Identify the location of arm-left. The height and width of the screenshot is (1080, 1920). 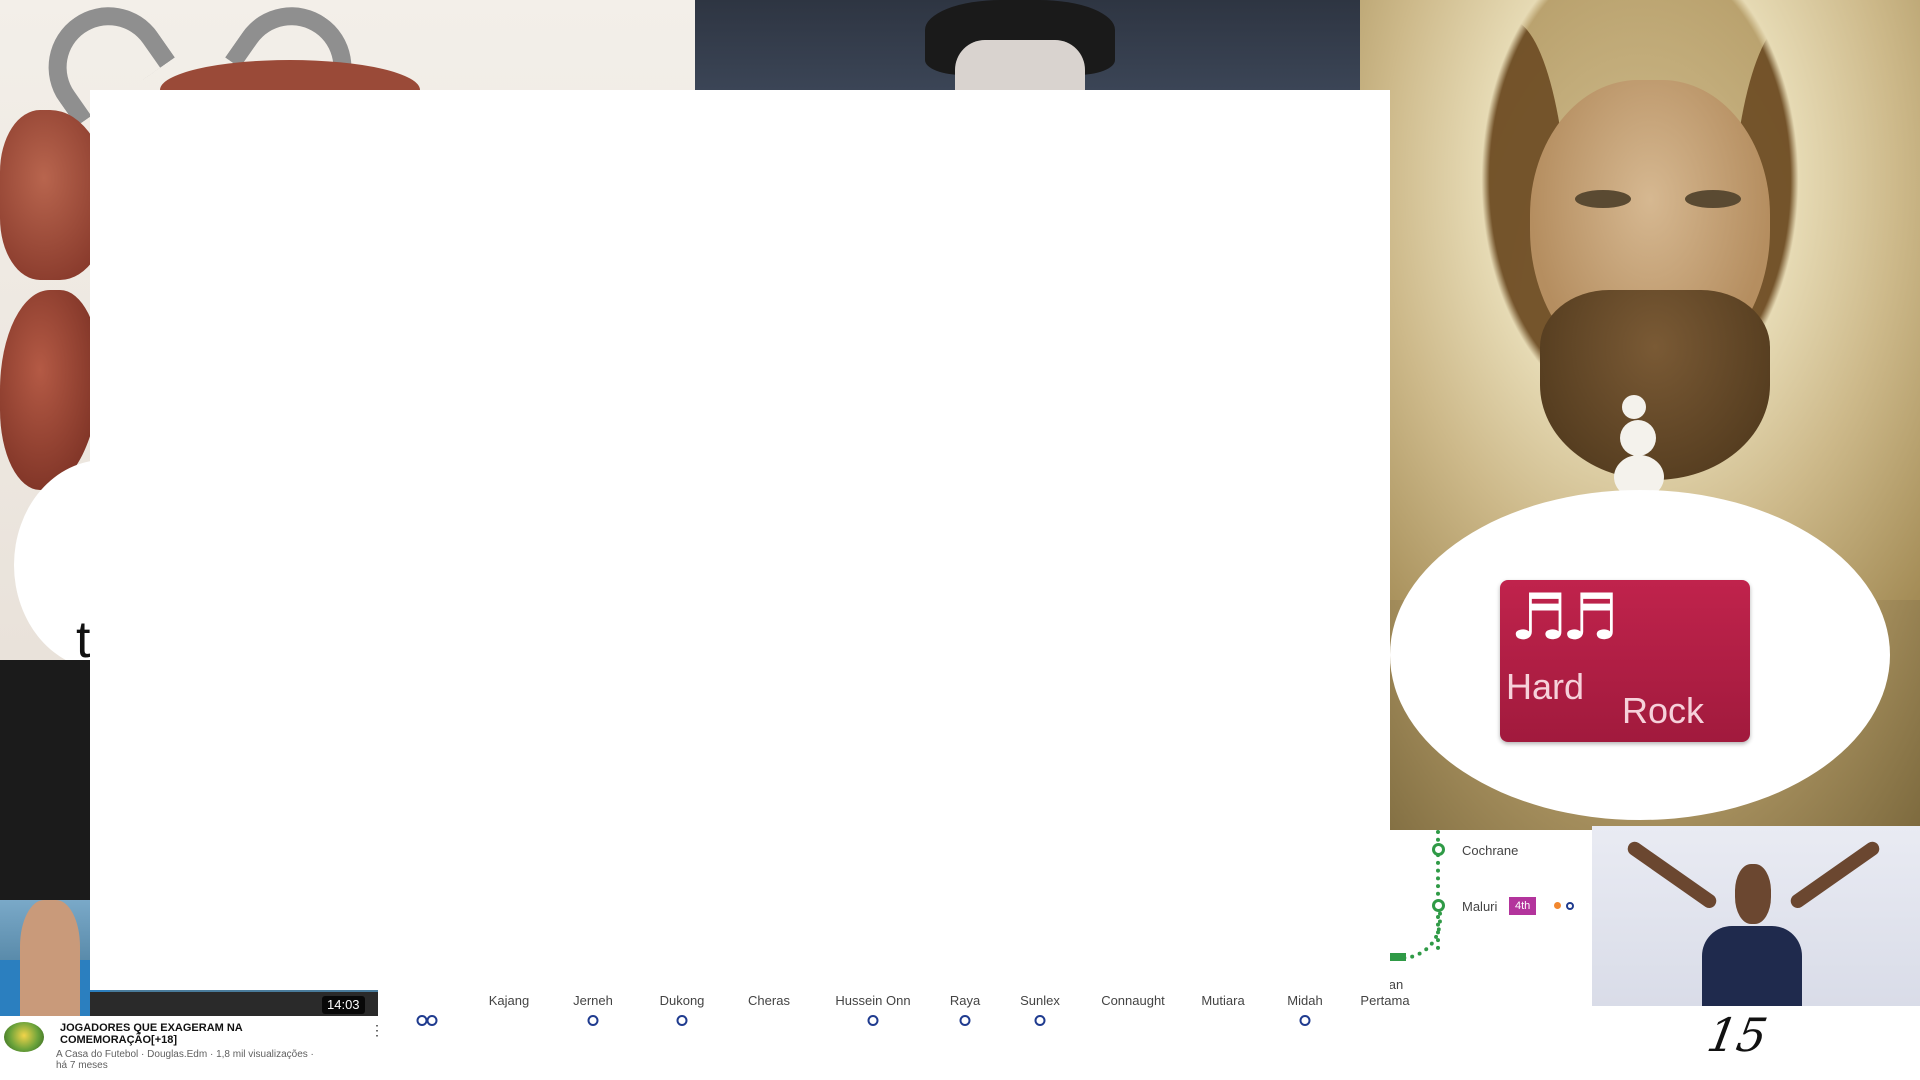
(1672, 875).